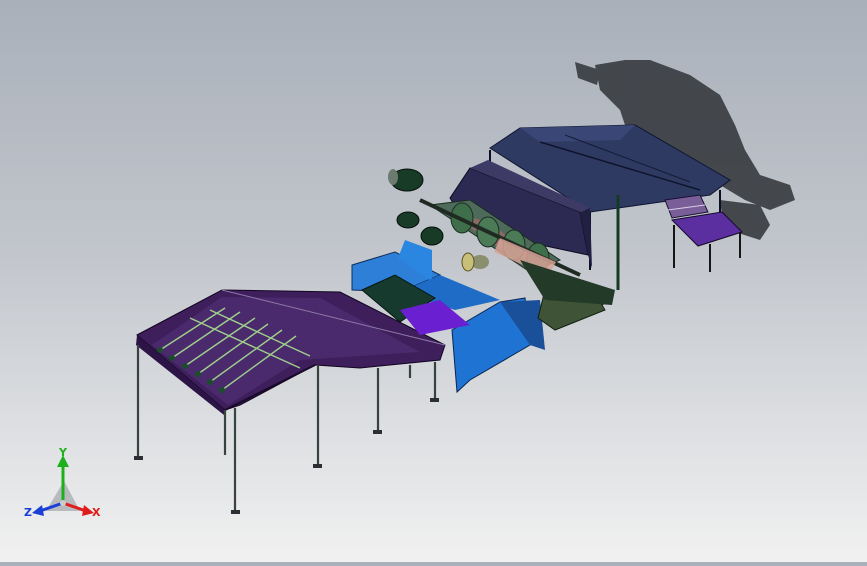 The image size is (867, 566). What do you see at coordinates (63, 452) in the screenshot?
I see `y-axis-label: Y` at bounding box center [63, 452].